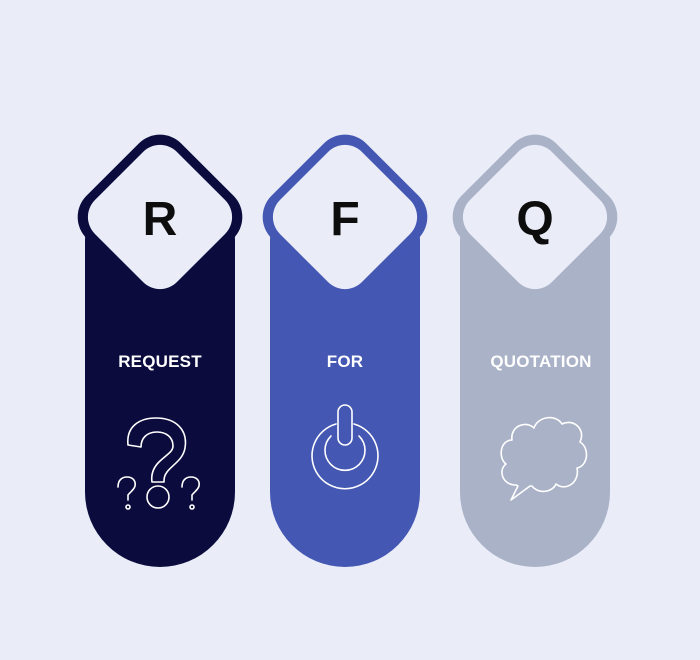 The image size is (700, 660). I want to click on word-for: FOR, so click(345, 361).